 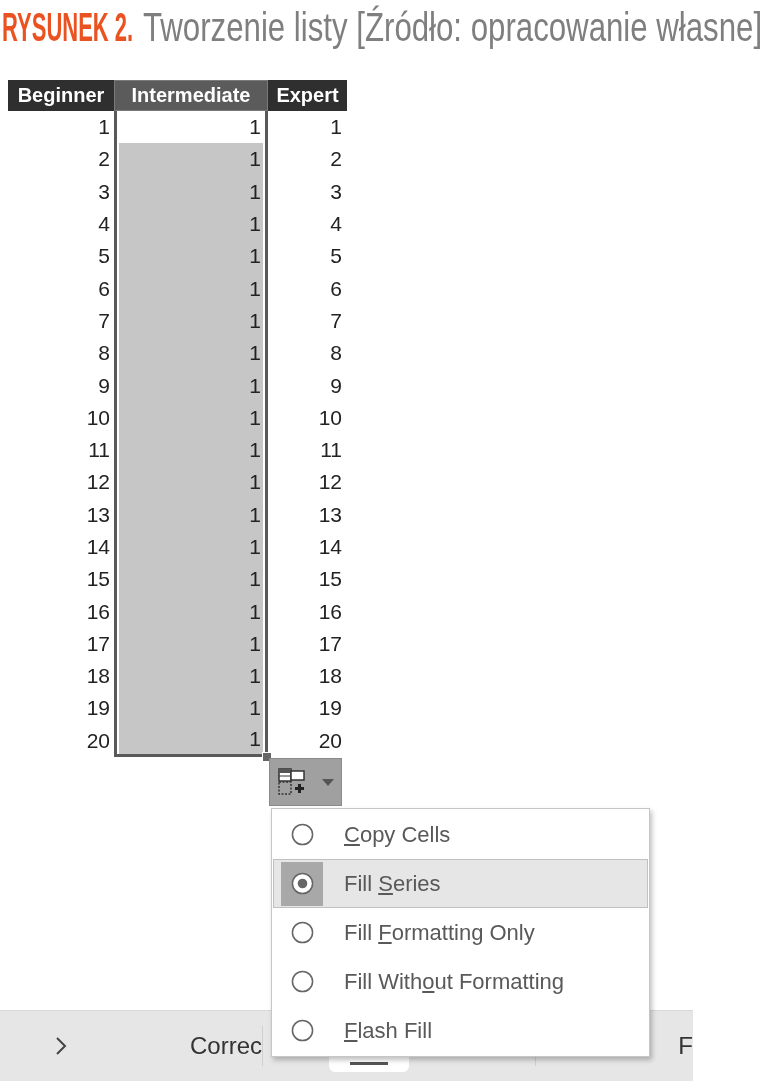 What do you see at coordinates (226, 1046) in the screenshot?
I see `bar-label: Correc` at bounding box center [226, 1046].